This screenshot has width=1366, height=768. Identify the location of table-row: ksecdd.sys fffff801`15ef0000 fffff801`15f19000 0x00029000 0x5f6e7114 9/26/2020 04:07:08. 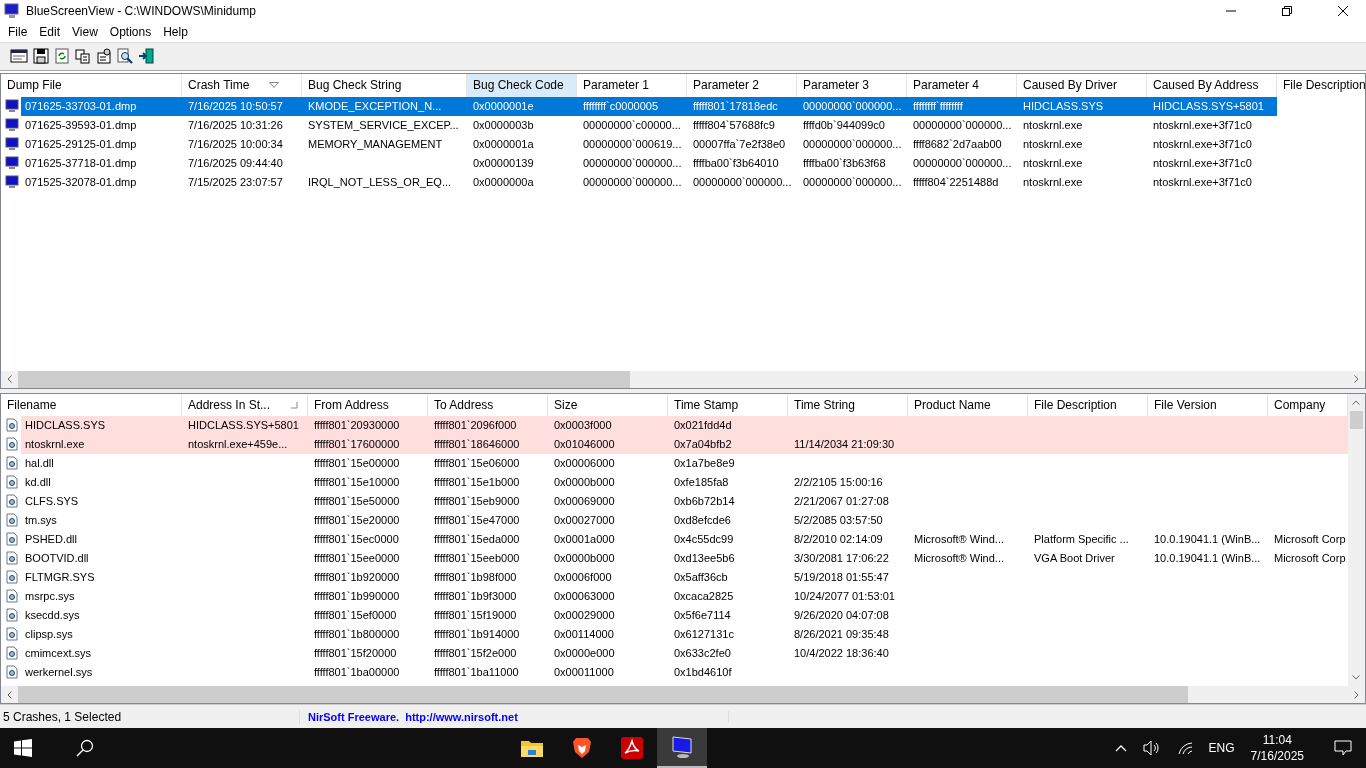
(684, 615).